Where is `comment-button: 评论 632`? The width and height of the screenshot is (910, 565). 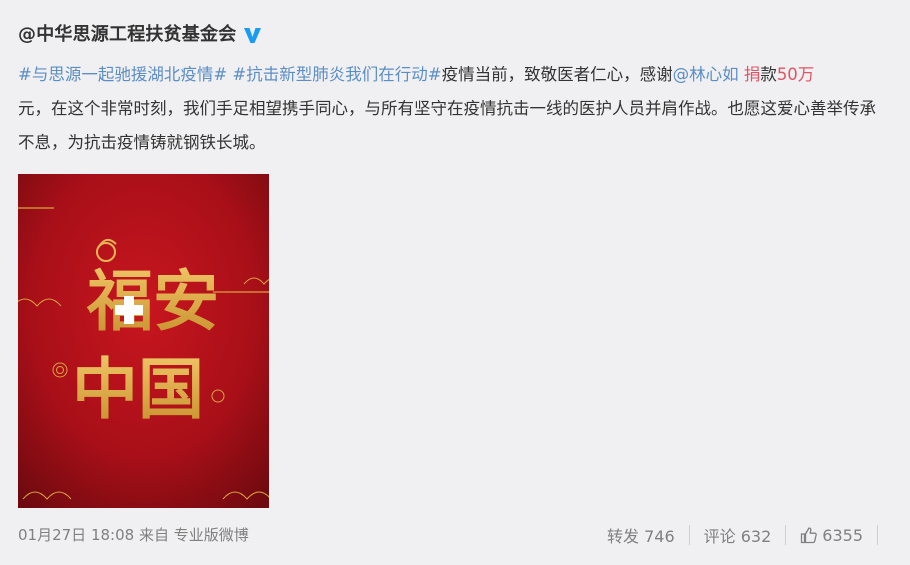 comment-button: 评论 632 is located at coordinates (738, 535).